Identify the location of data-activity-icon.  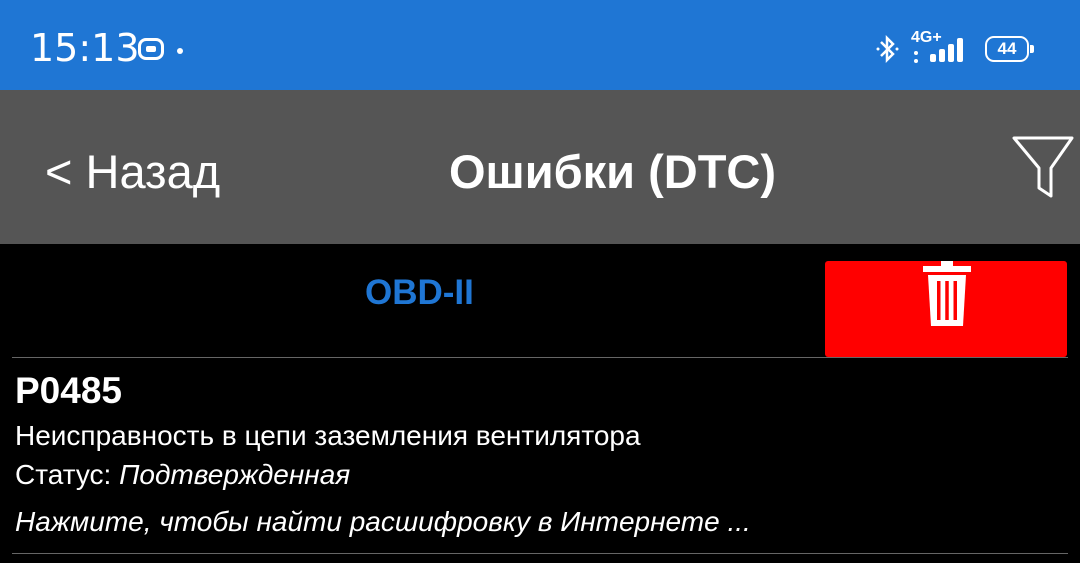
(916, 57).